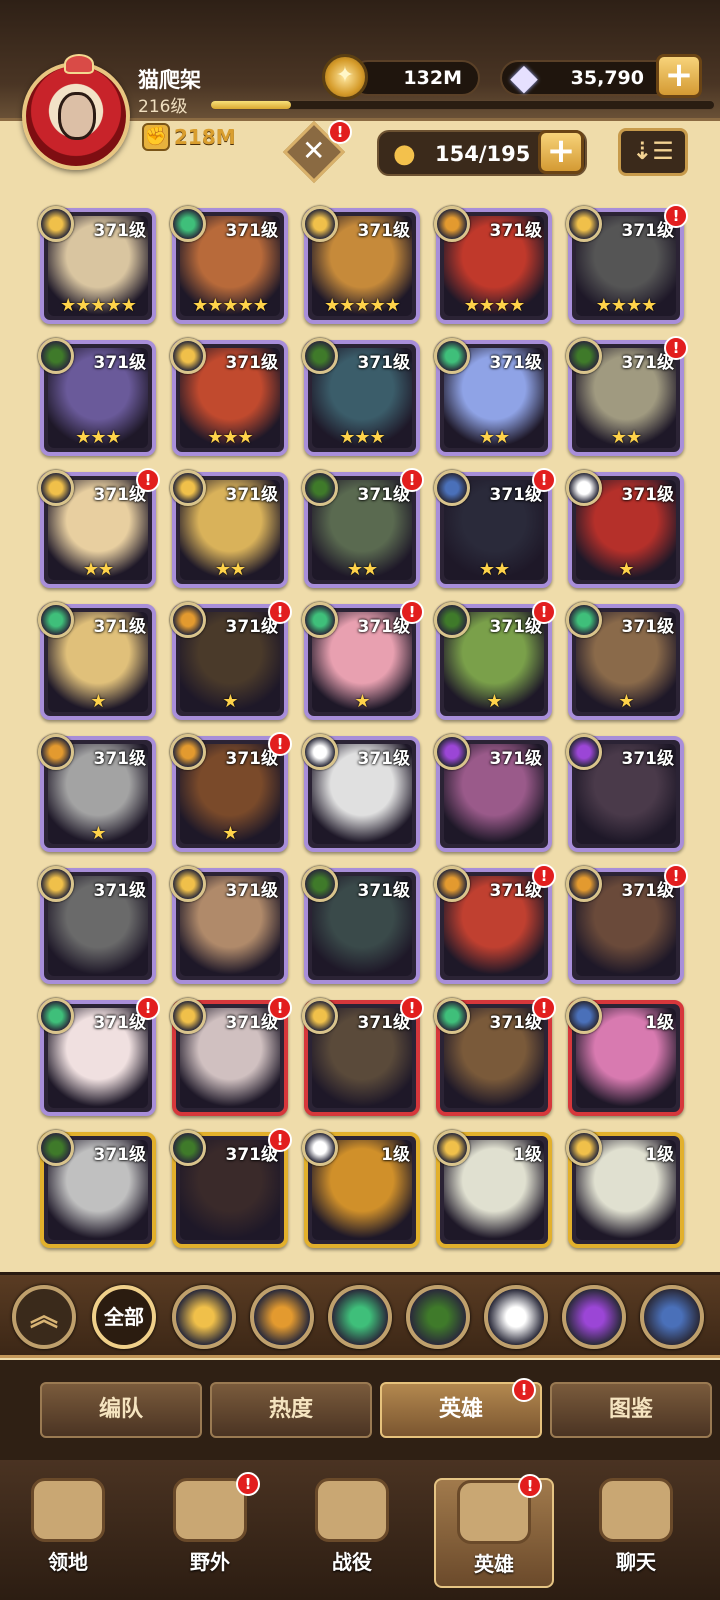  I want to click on celestial-icon, so click(516, 1317).